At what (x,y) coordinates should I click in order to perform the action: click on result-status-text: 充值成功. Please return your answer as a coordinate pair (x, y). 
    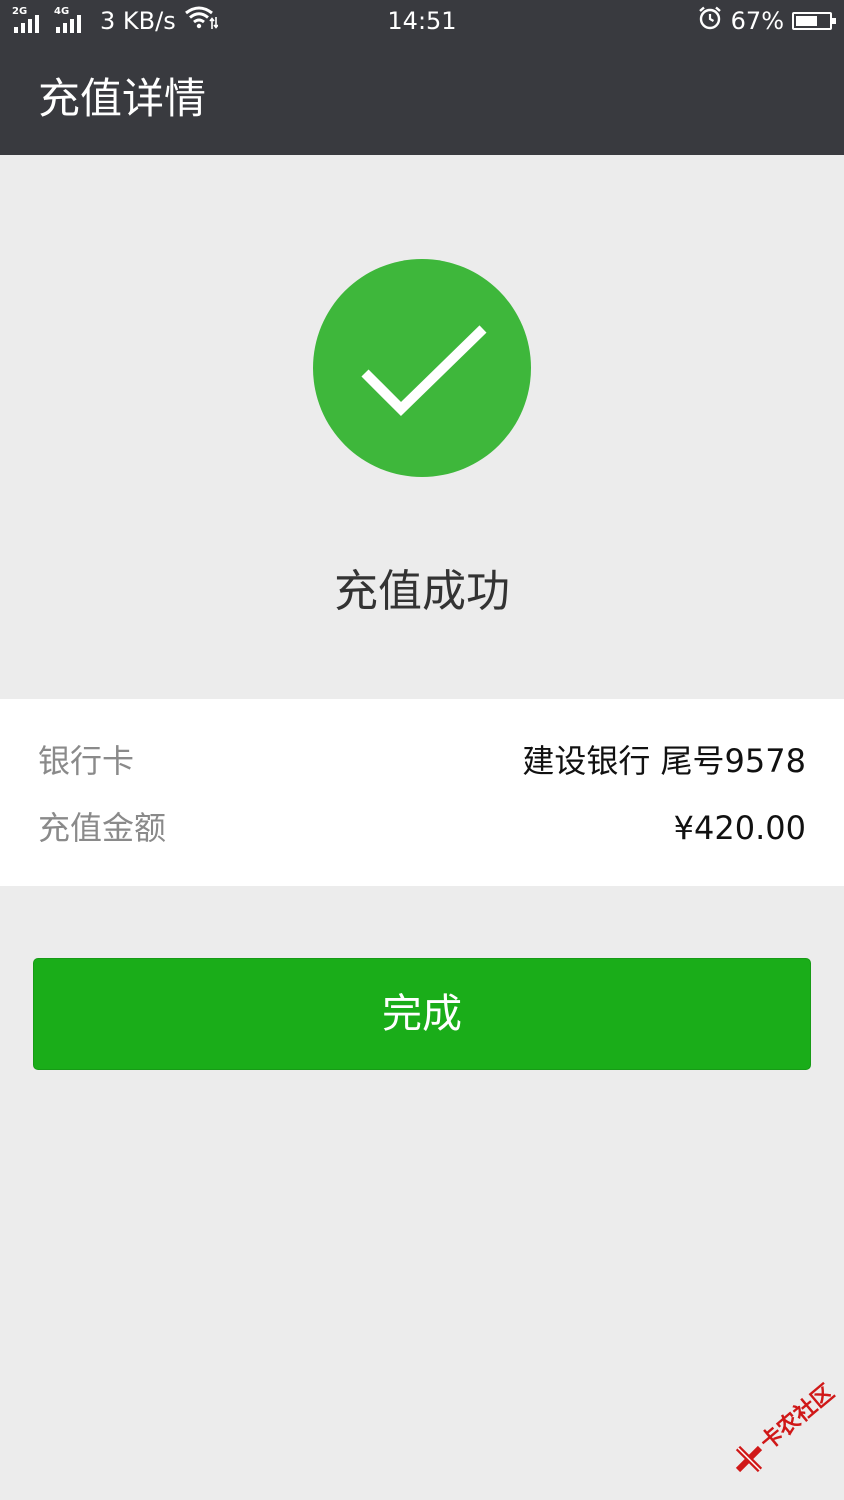
    Looking at the image, I should click on (422, 591).